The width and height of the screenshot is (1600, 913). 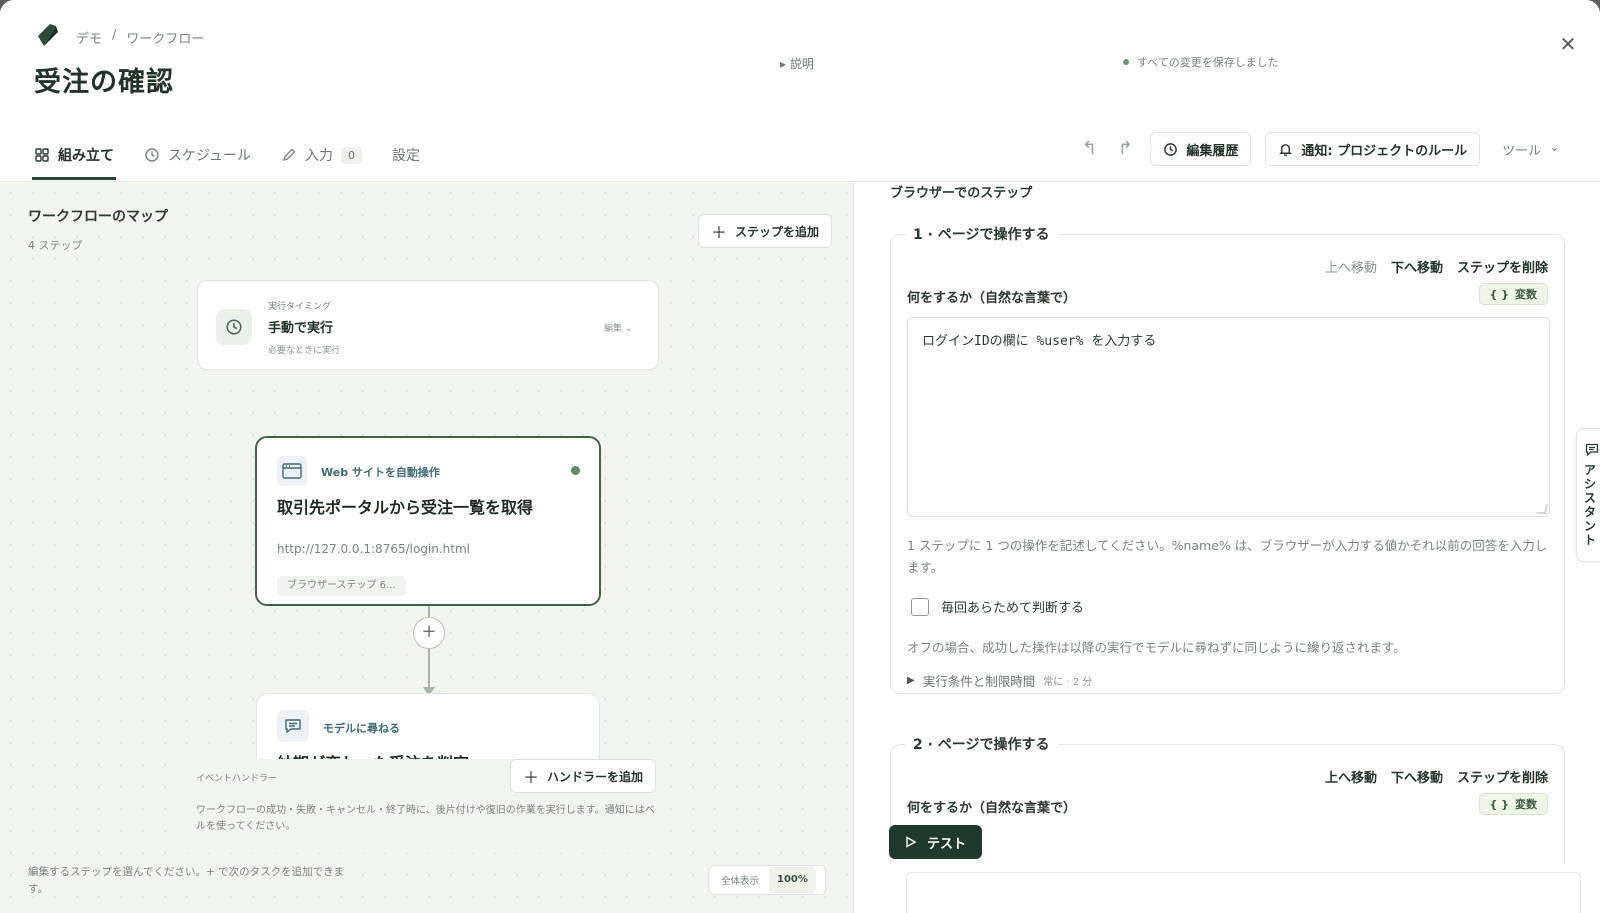 What do you see at coordinates (186, 880) in the screenshot?
I see `map-hint-text: 編集するステップを選んでください。+ で次のタスクを追加できます。` at bounding box center [186, 880].